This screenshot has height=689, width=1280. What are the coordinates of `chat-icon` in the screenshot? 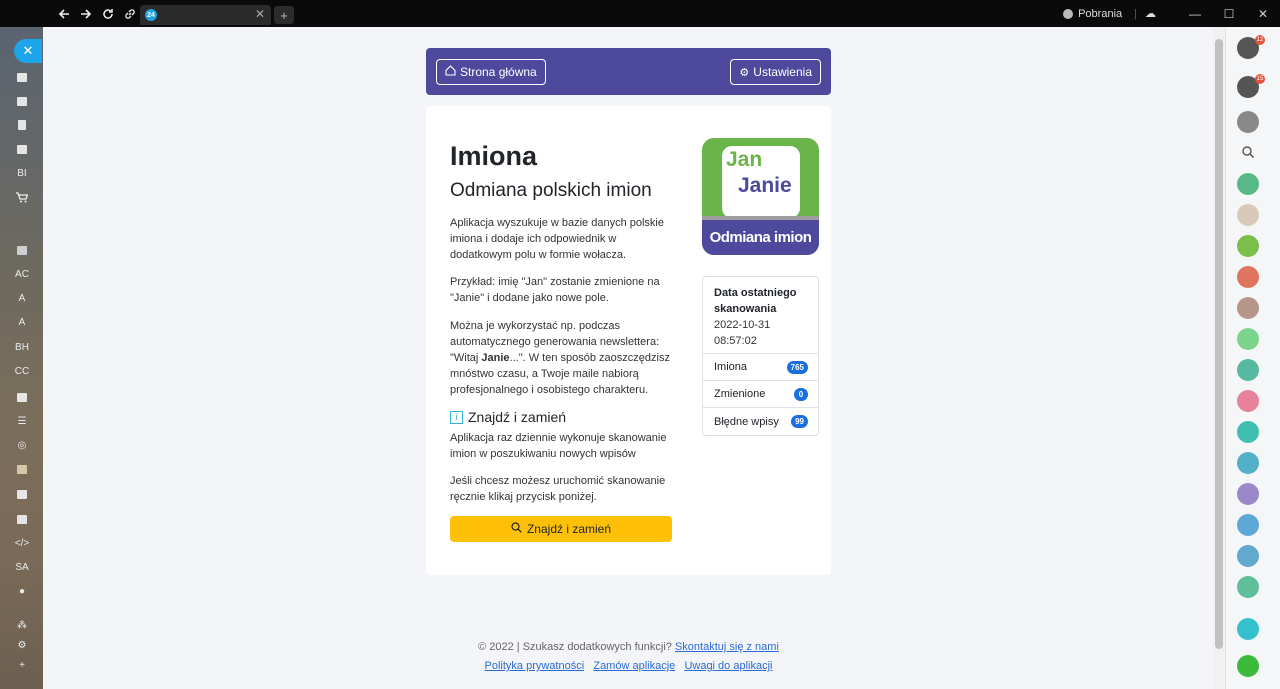 It's located at (1248, 122).